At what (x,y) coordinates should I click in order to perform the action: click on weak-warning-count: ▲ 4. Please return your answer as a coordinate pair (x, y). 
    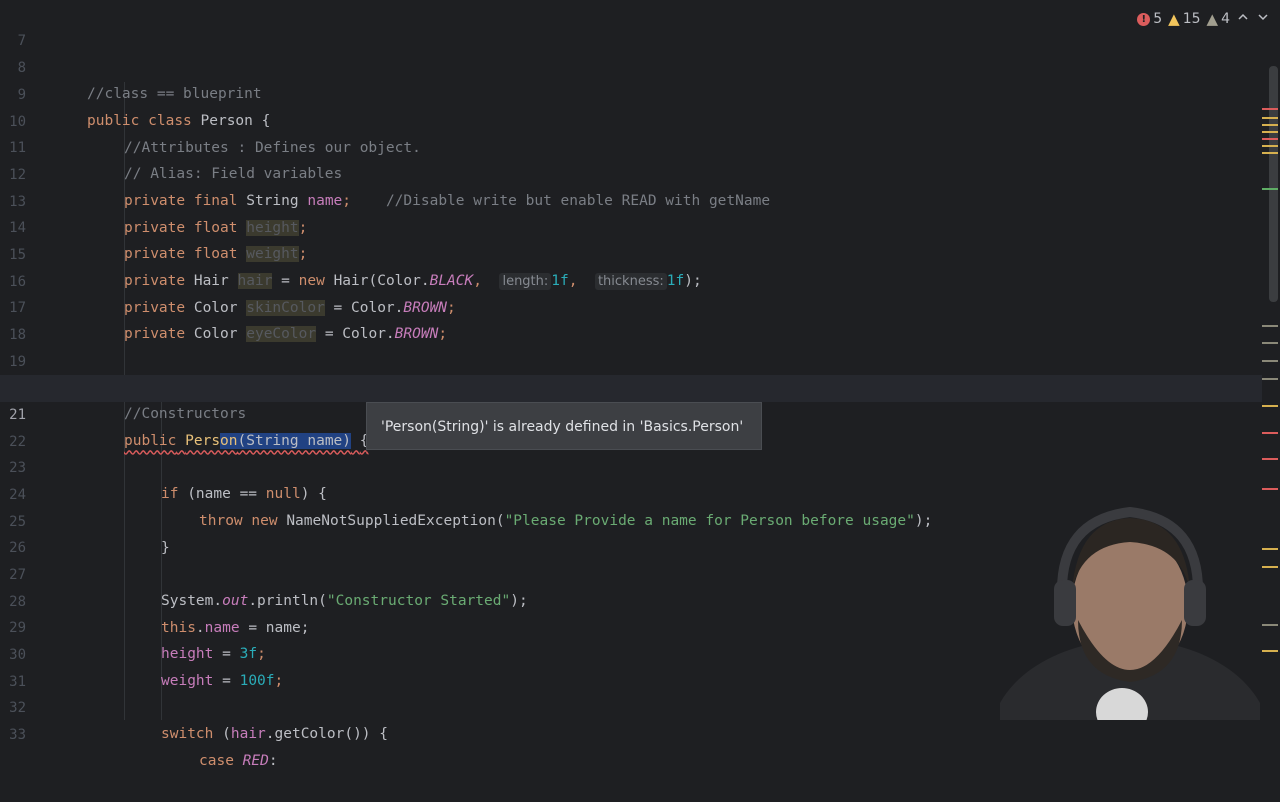
    Looking at the image, I should click on (1218, 19).